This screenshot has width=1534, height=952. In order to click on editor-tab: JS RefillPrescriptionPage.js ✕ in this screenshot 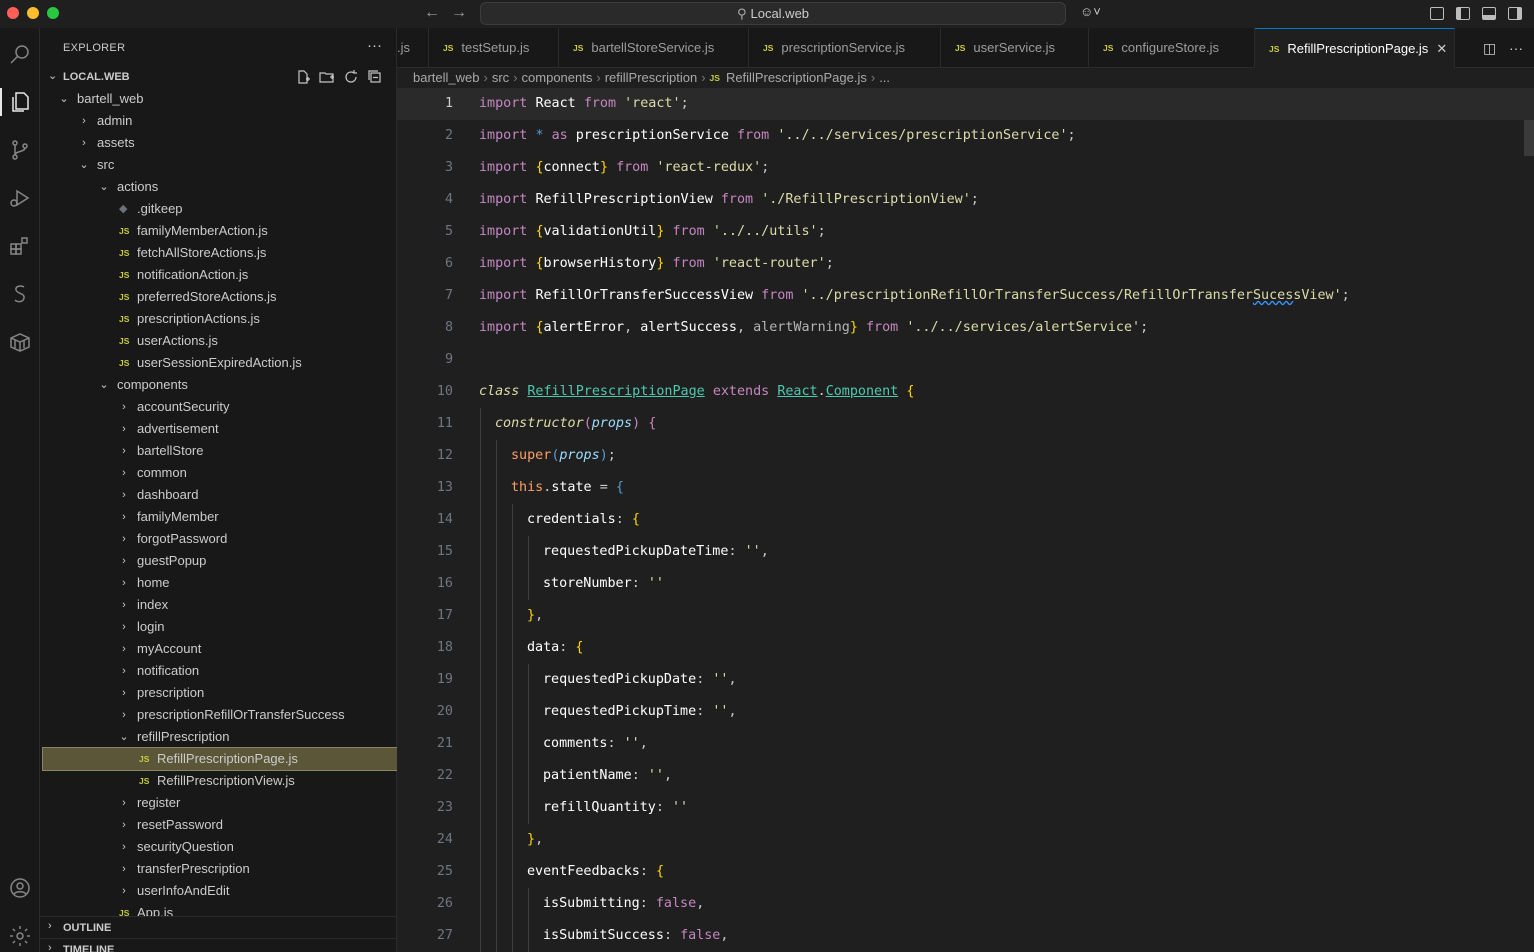, I will do `click(1355, 48)`.